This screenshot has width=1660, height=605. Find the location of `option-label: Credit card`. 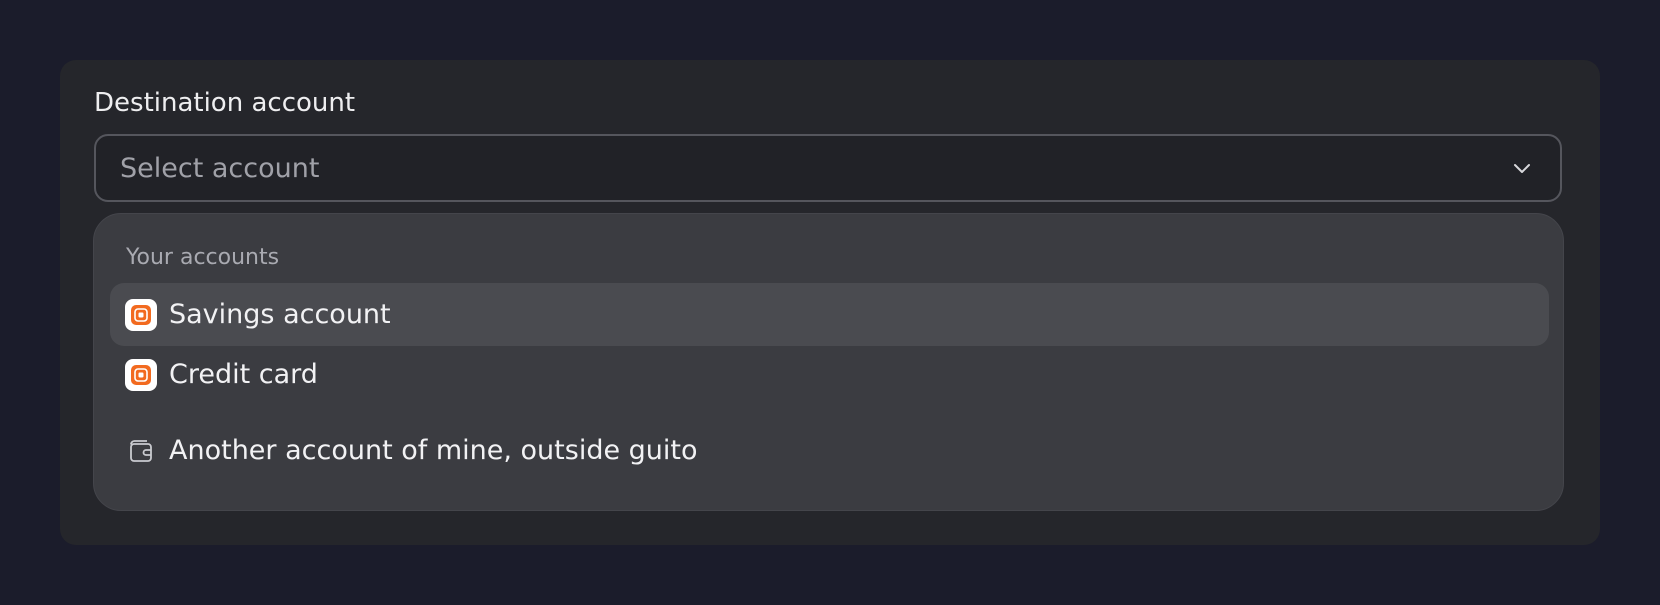

option-label: Credit card is located at coordinates (243, 374).